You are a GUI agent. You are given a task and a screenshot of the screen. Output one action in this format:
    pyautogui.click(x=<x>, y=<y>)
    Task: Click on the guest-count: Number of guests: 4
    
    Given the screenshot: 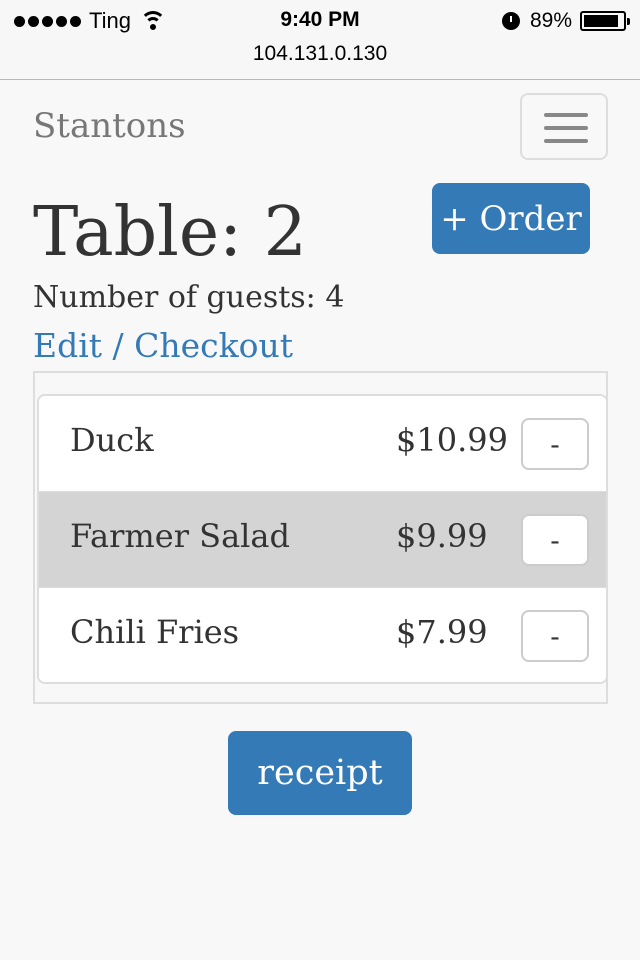 What is the action you would take?
    pyautogui.click(x=189, y=297)
    